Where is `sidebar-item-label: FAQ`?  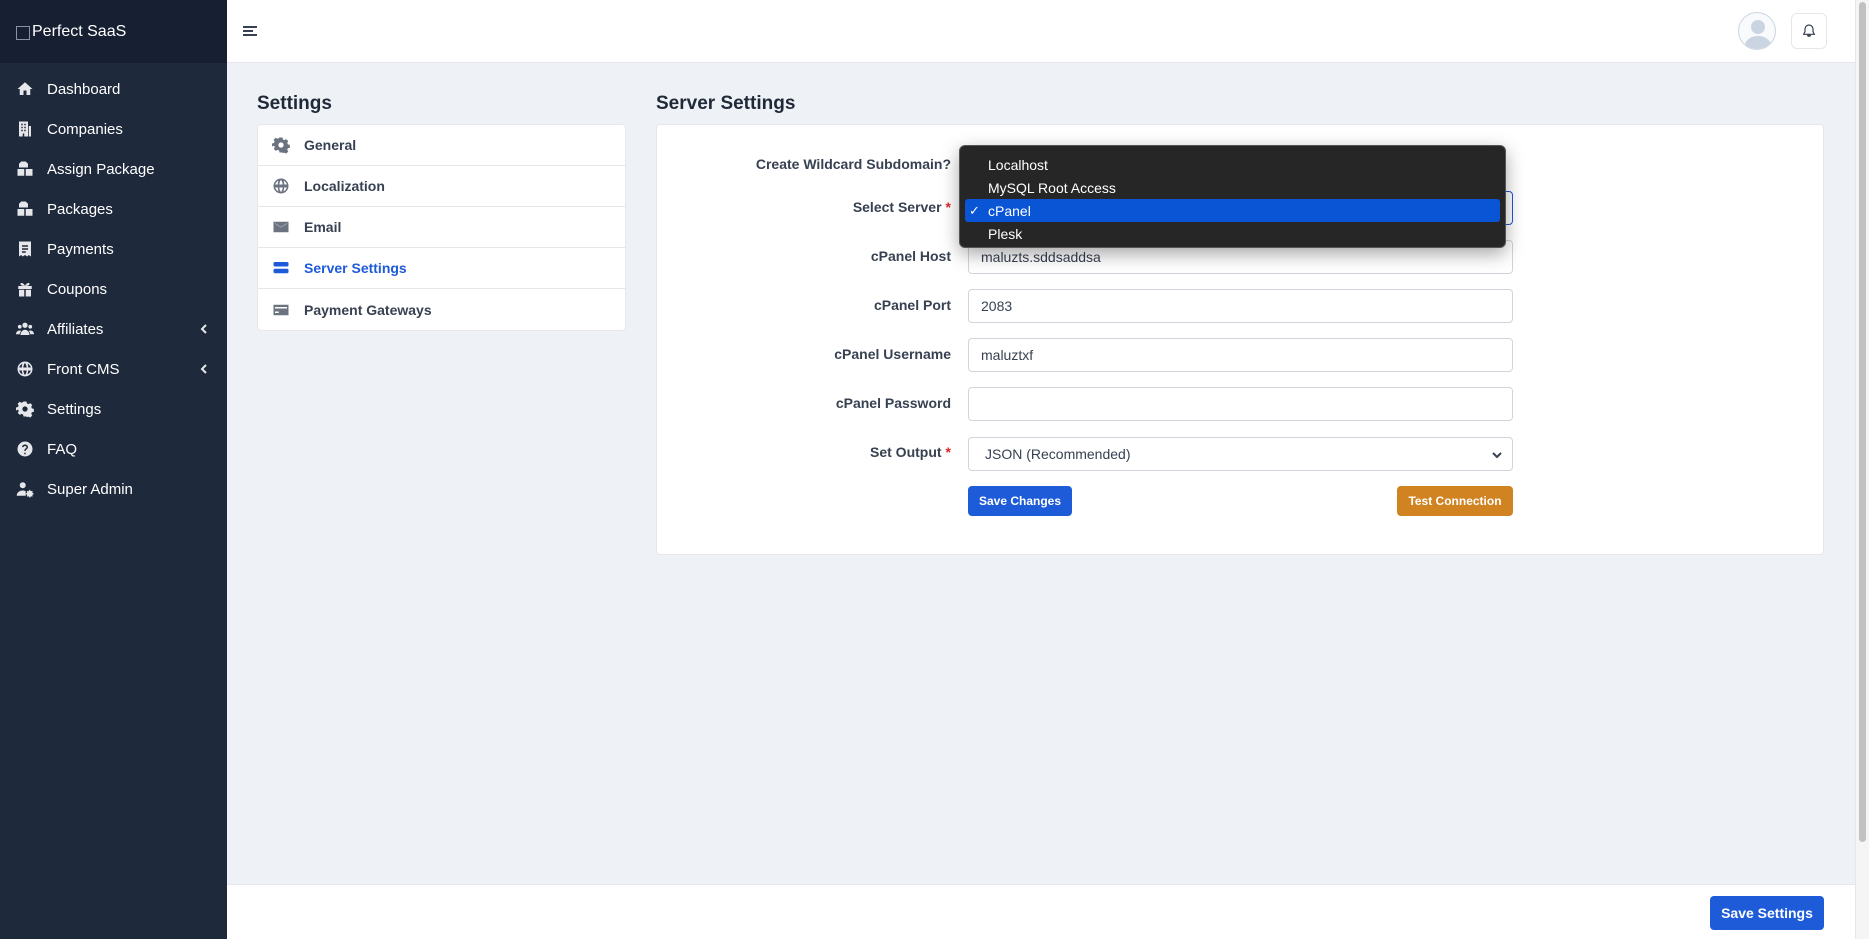 sidebar-item-label: FAQ is located at coordinates (62, 449).